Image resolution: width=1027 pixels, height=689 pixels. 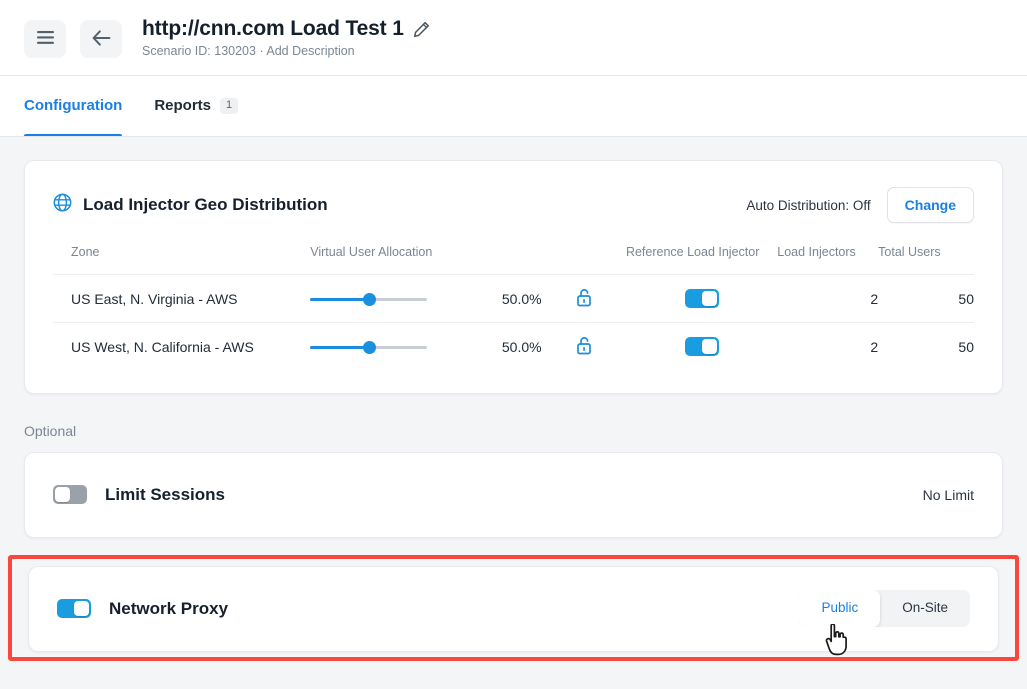 What do you see at coordinates (930, 205) in the screenshot?
I see `change-button: Change` at bounding box center [930, 205].